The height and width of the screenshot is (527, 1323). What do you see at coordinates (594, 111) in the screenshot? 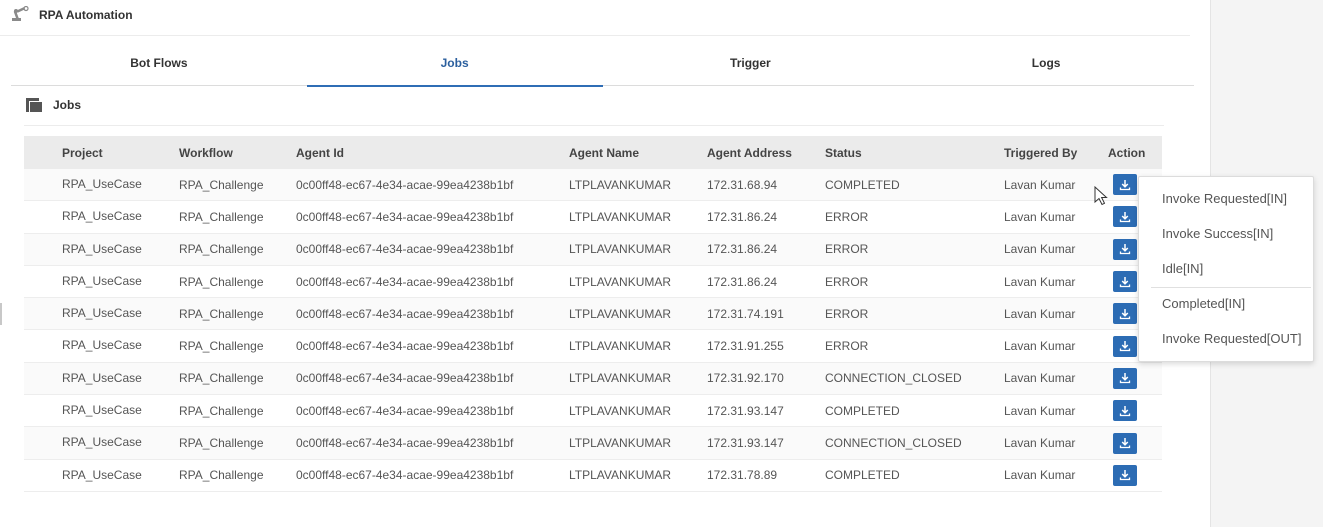
I see `jobs-section-header: Jobs` at bounding box center [594, 111].